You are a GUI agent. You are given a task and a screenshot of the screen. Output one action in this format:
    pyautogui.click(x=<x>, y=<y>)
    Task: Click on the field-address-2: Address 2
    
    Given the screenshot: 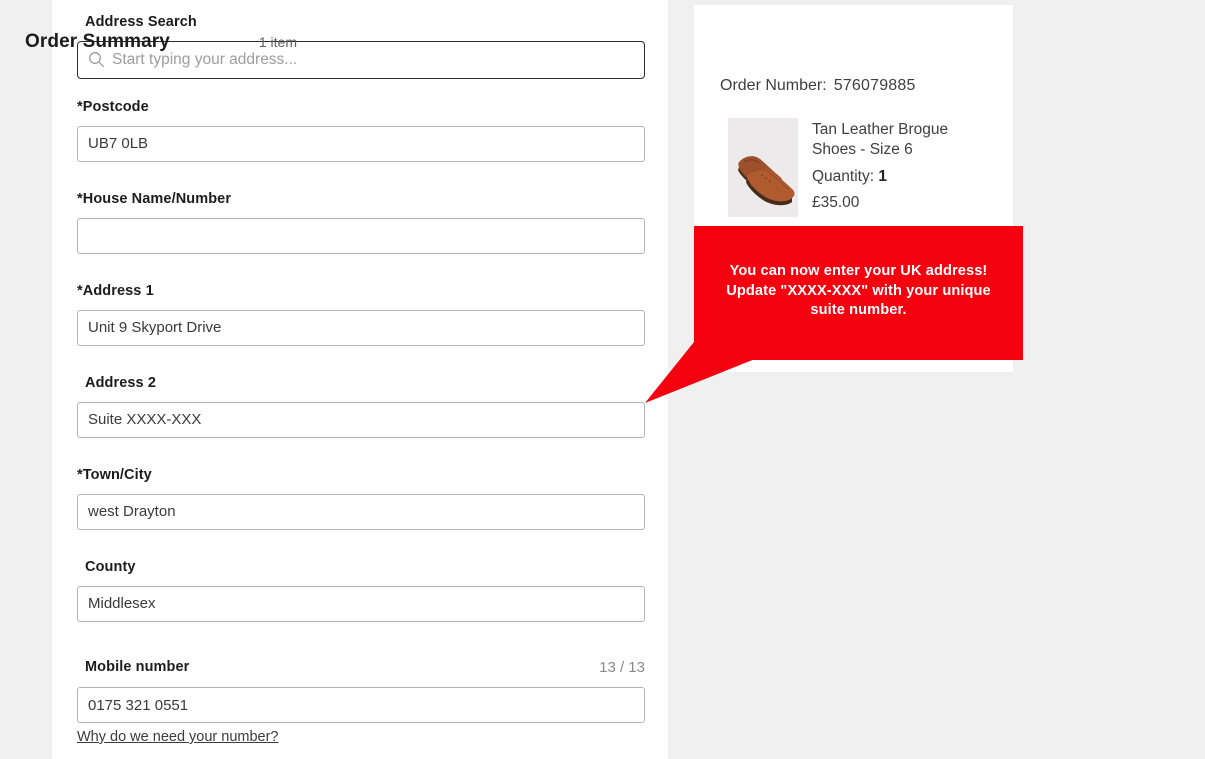 What is the action you would take?
    pyautogui.click(x=361, y=407)
    